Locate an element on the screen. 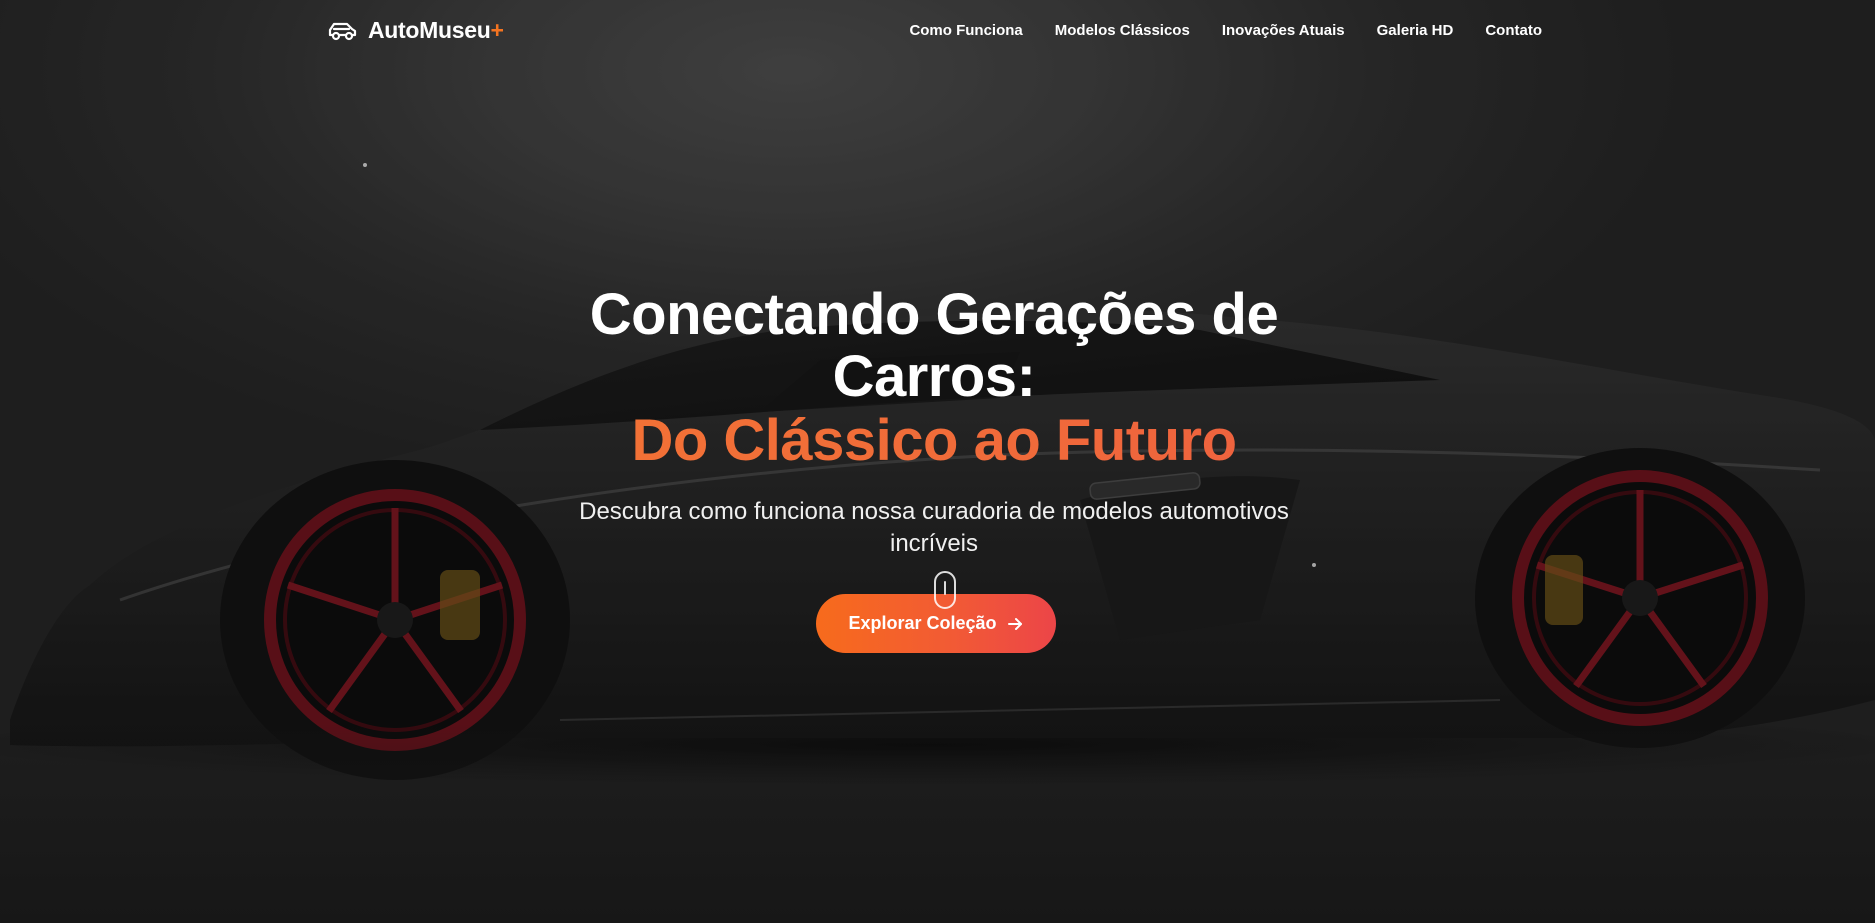 This screenshot has width=1875, height=923. hero-title-accent: Do Clássico ao Futuro is located at coordinates (934, 441).